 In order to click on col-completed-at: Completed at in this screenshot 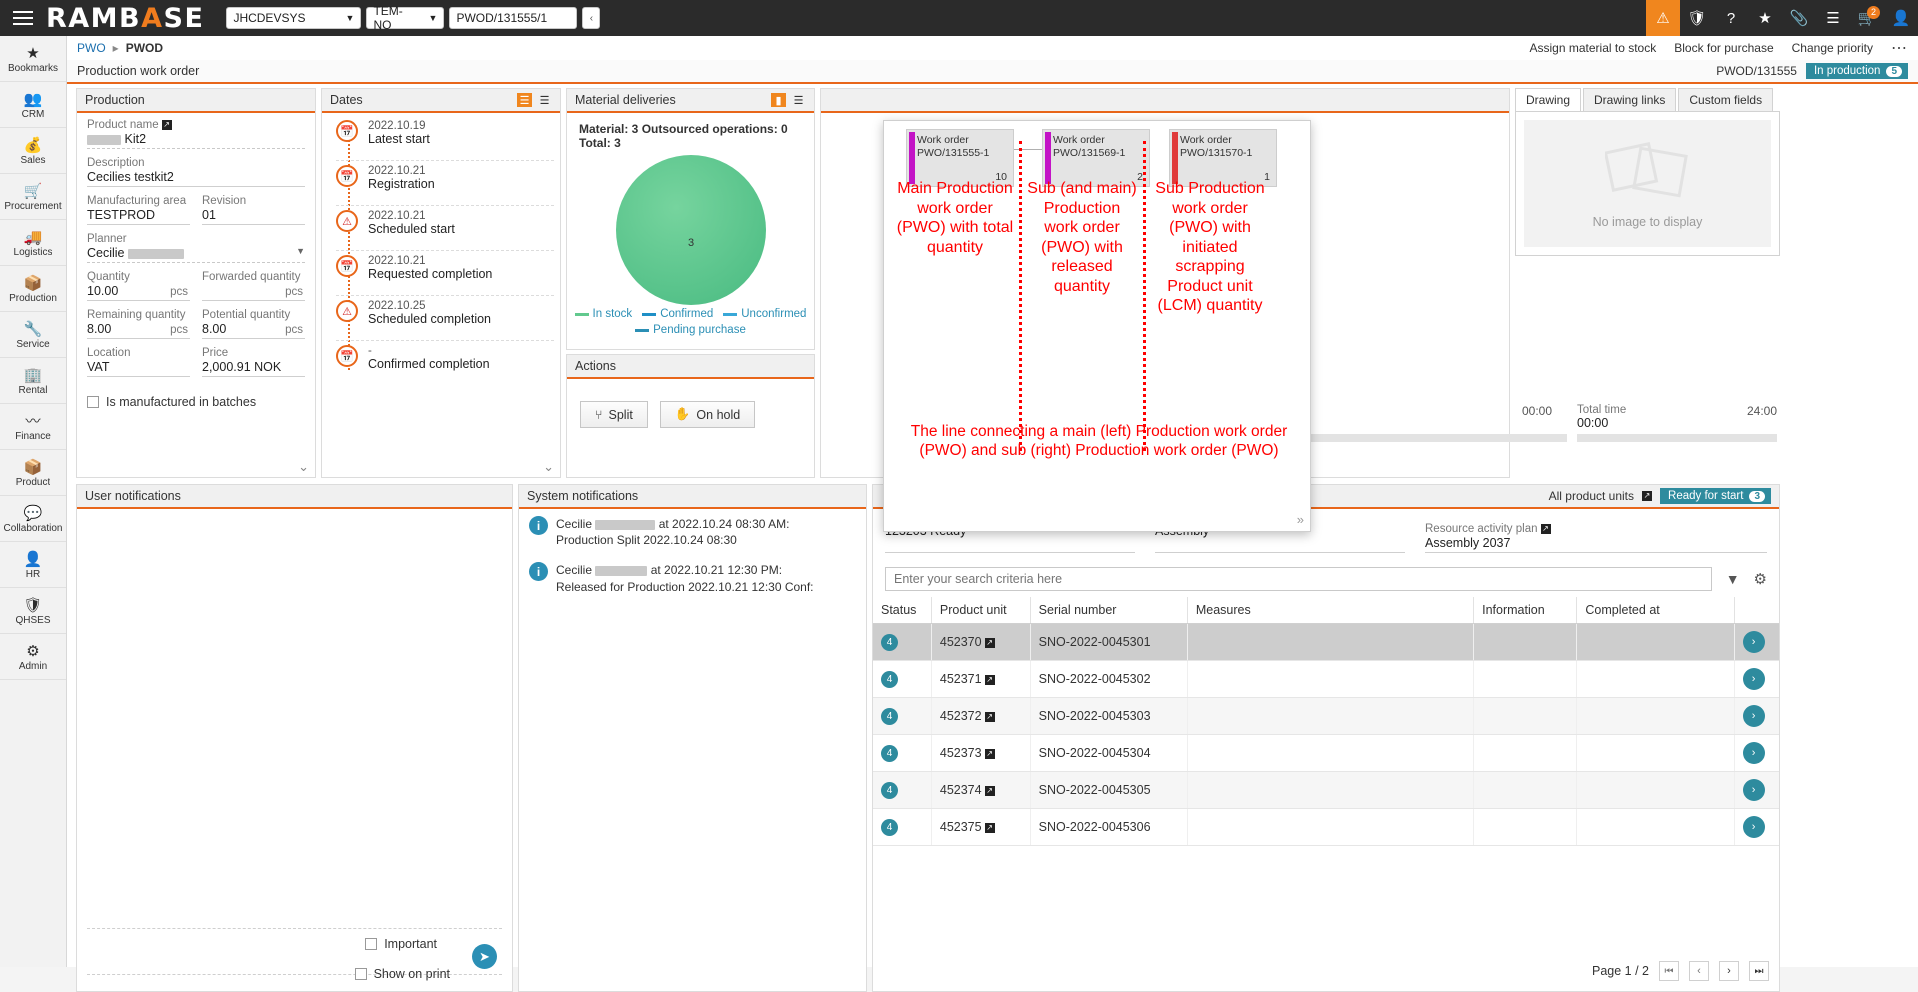, I will do `click(1655, 610)`.